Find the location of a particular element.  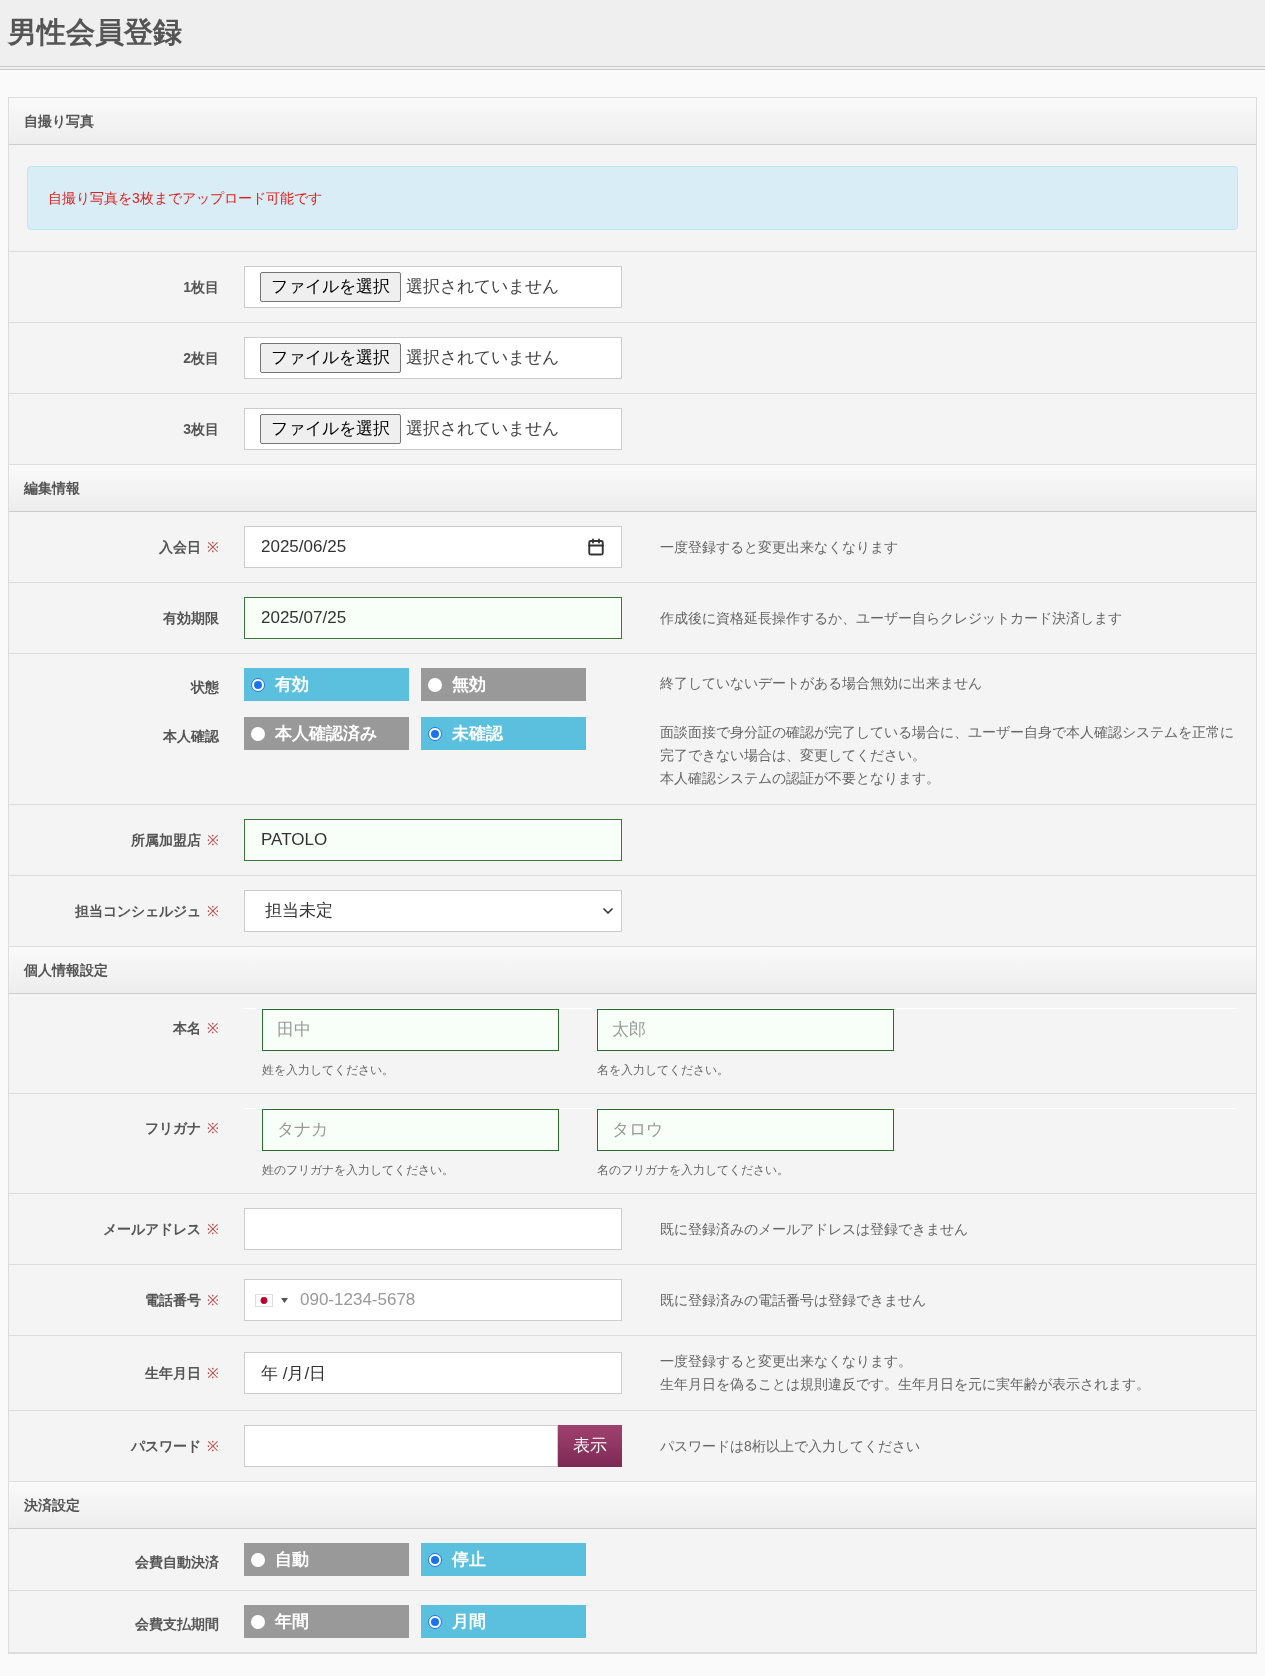

text-field is located at coordinates (433, 1229).